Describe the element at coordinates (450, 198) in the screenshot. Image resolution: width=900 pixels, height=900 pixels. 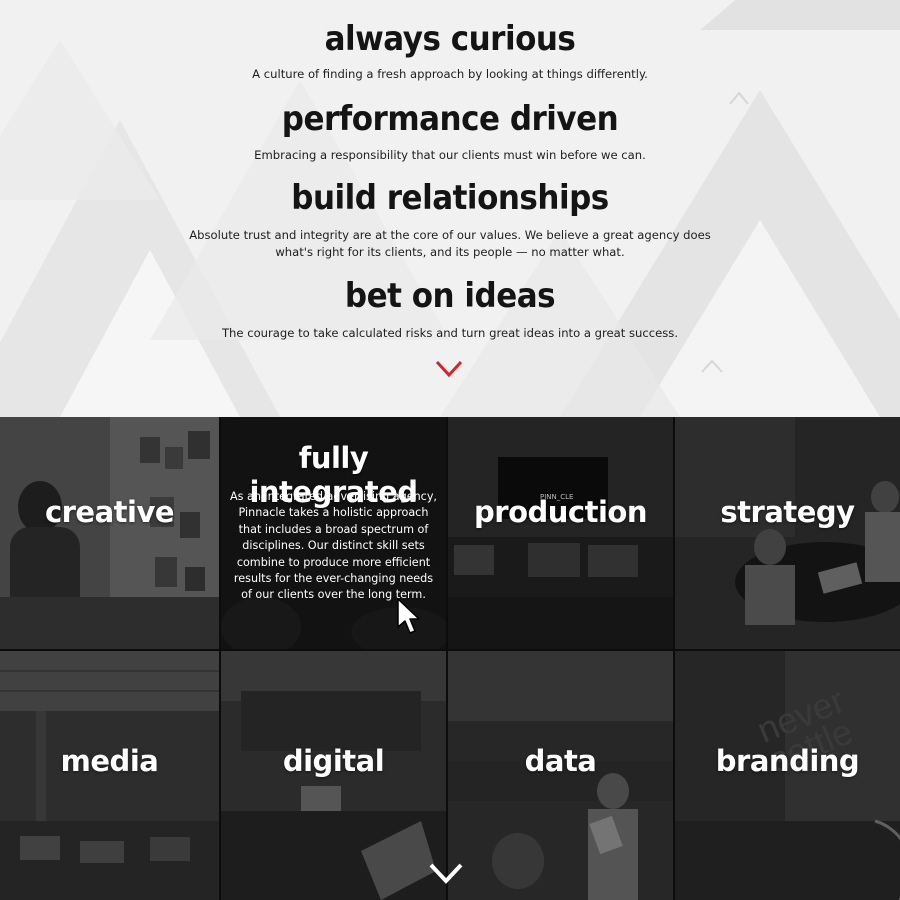
I see `value-title: build relationships` at that location.